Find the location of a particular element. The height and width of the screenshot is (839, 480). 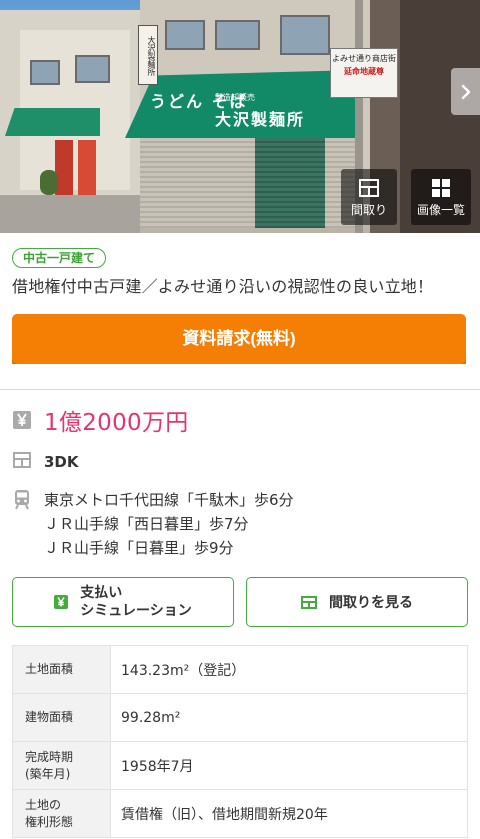

photo-vending-machine is located at coordinates (87, 167).